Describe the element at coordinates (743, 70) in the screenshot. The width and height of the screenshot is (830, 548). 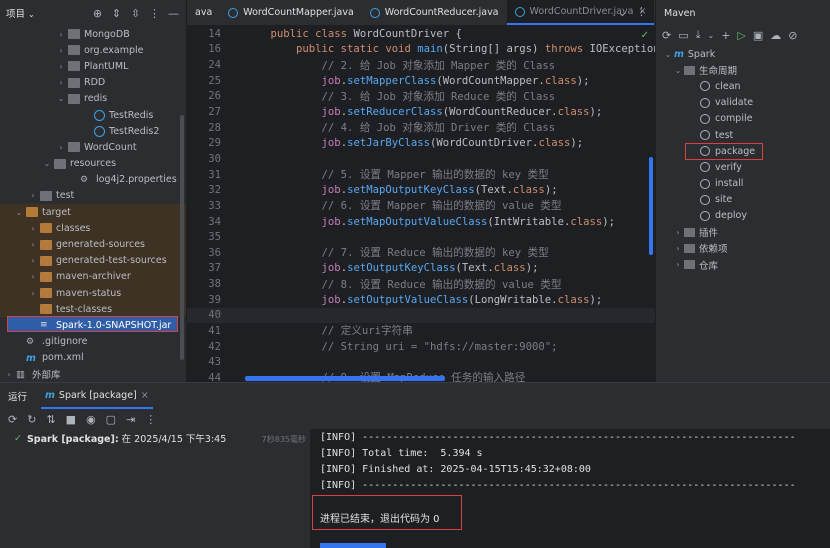
I see `maven-tree-item: ⌄ 生命周期` at that location.